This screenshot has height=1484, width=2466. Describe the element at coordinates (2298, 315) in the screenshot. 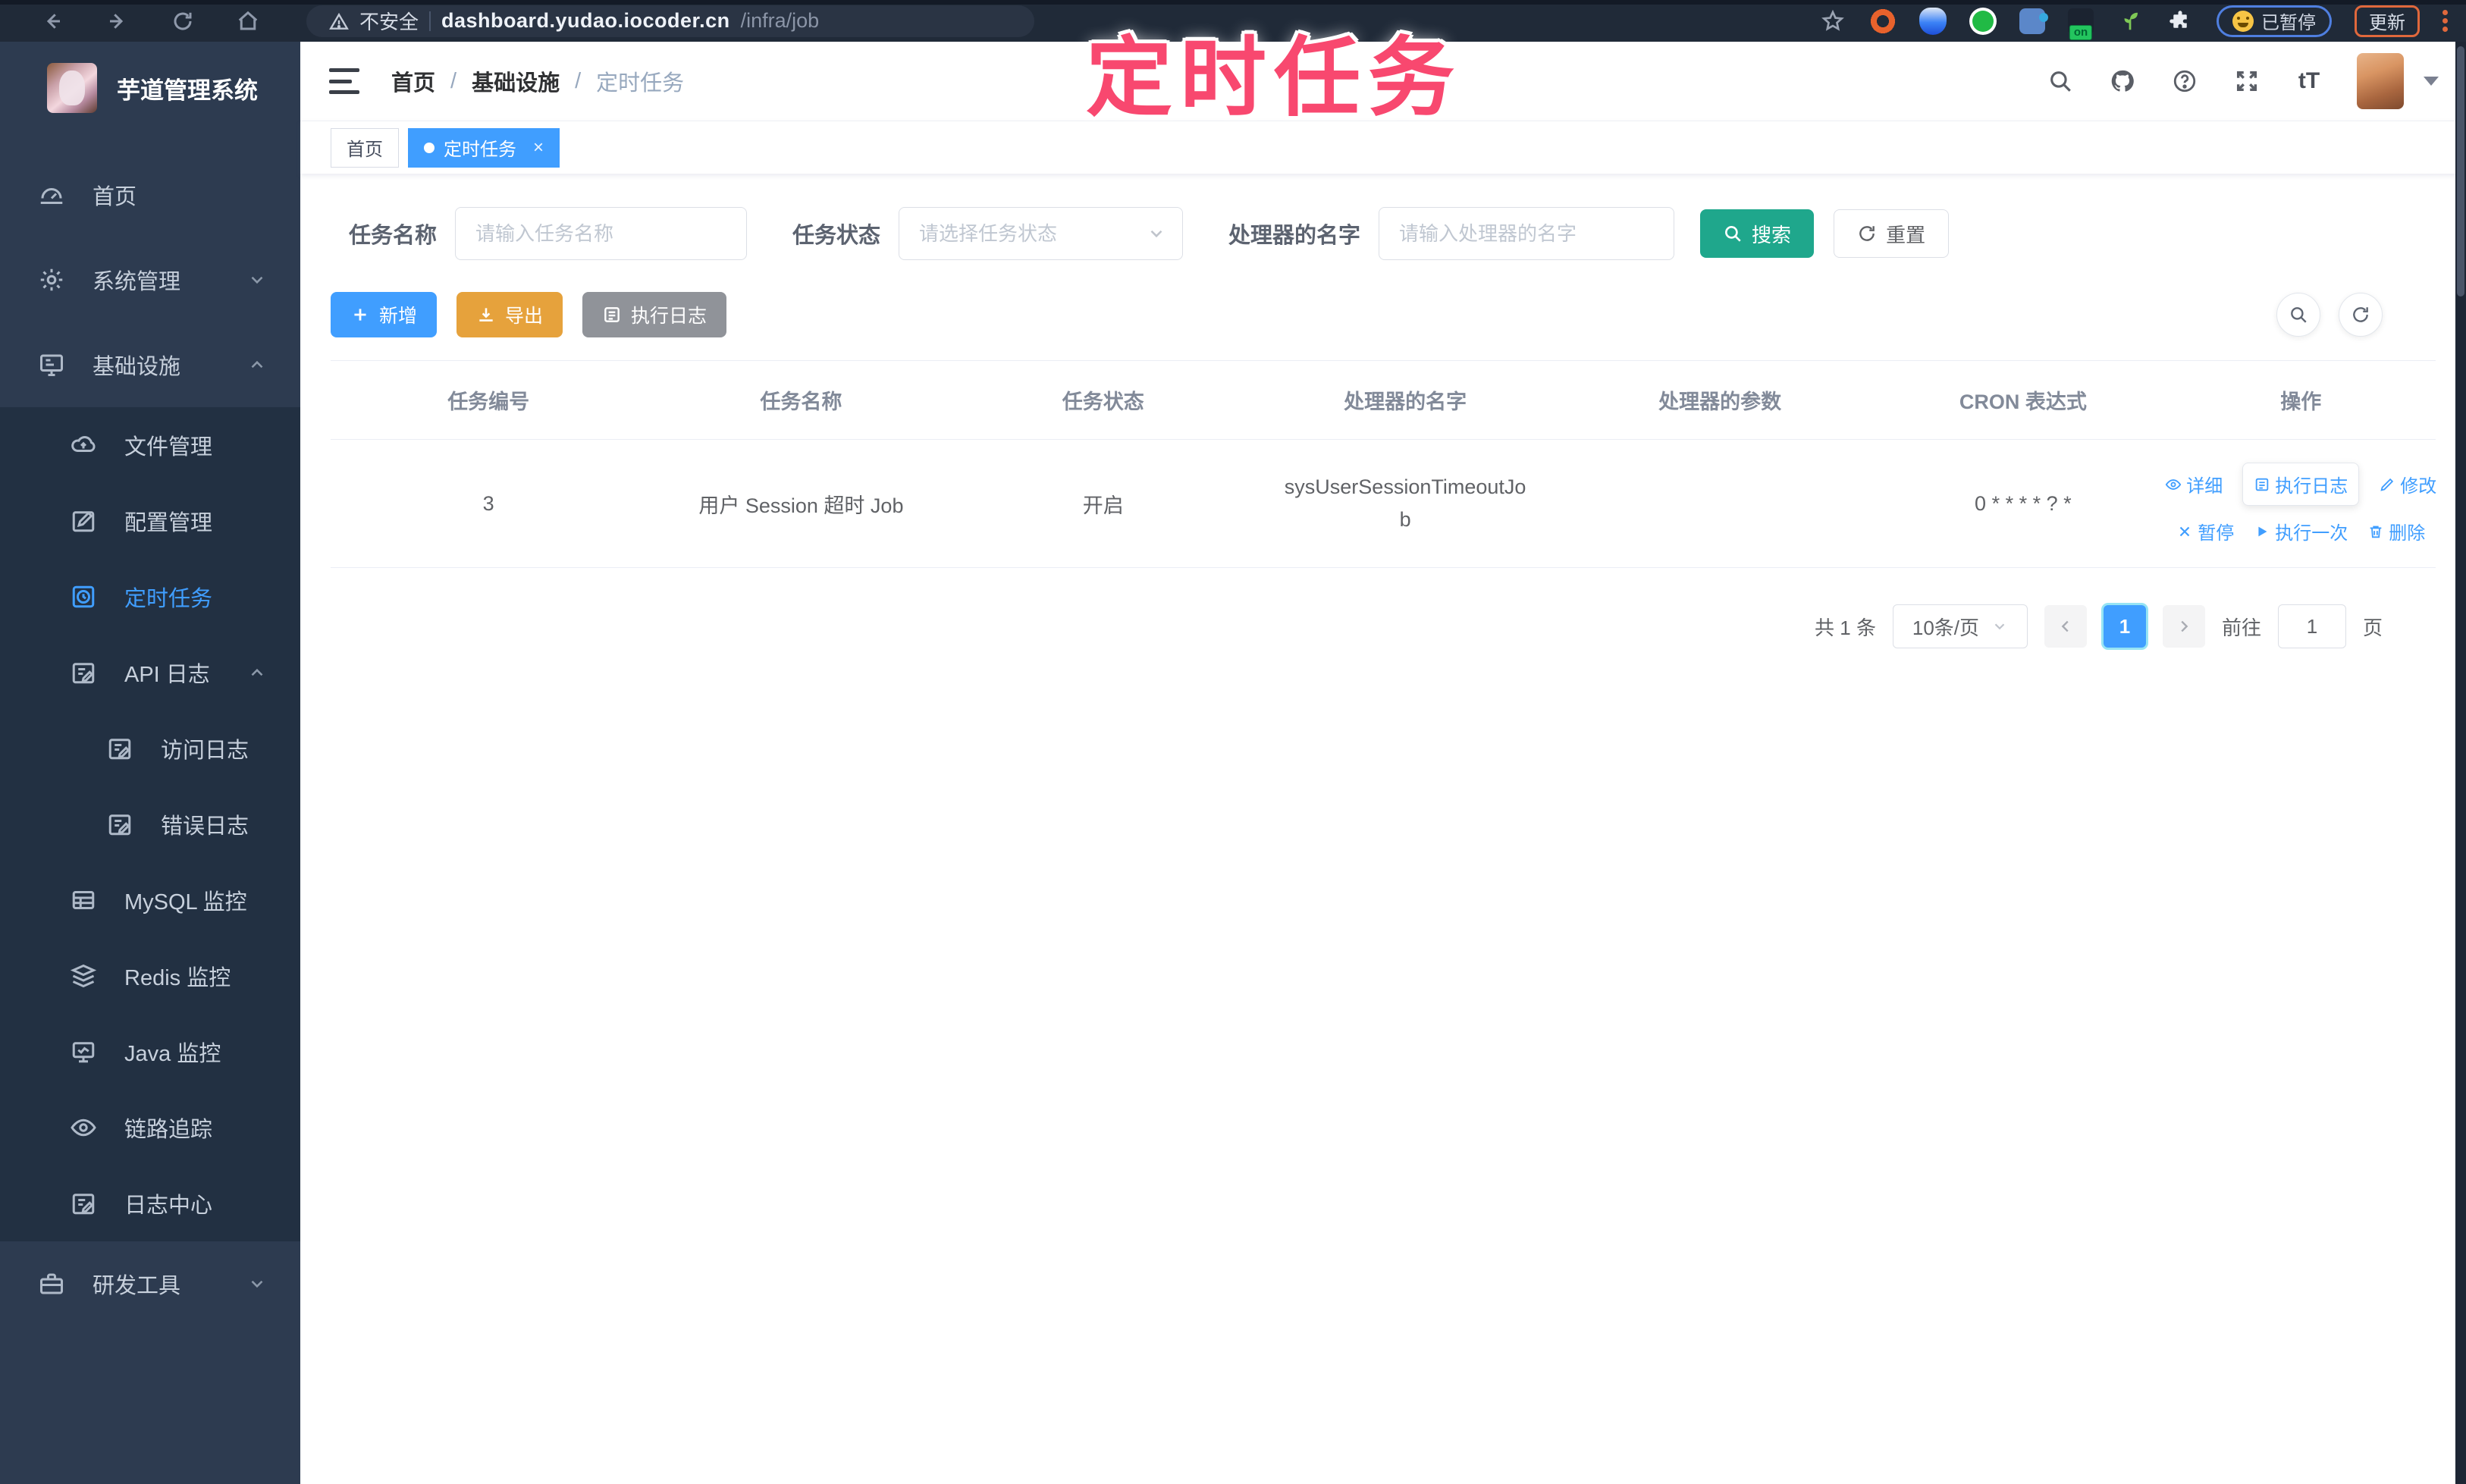

I see `toggle-search-button` at that location.